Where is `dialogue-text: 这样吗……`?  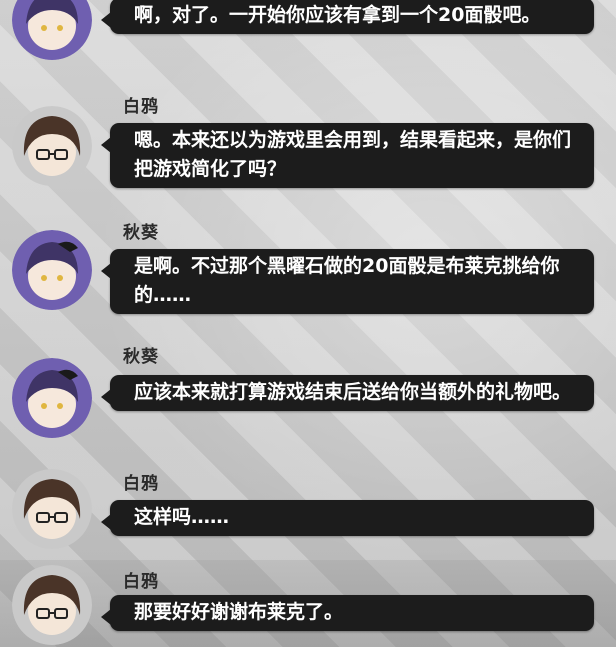 dialogue-text: 这样吗…… is located at coordinates (182, 517).